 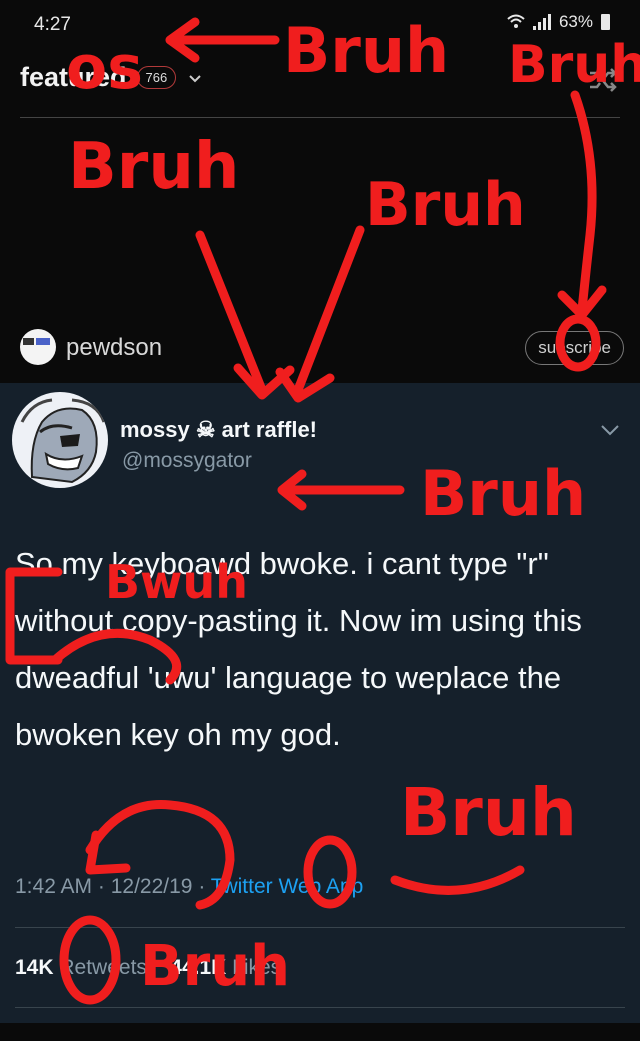 I want to click on signal-icon, so click(x=541, y=22).